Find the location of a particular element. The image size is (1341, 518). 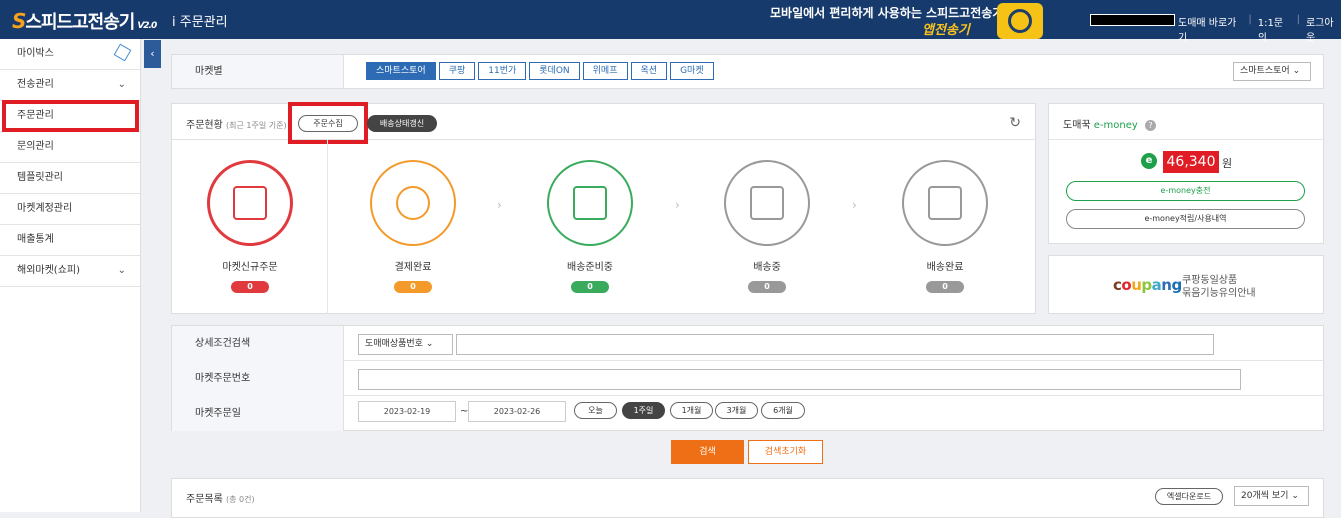

range-3month-button: 3개월 is located at coordinates (736, 410).